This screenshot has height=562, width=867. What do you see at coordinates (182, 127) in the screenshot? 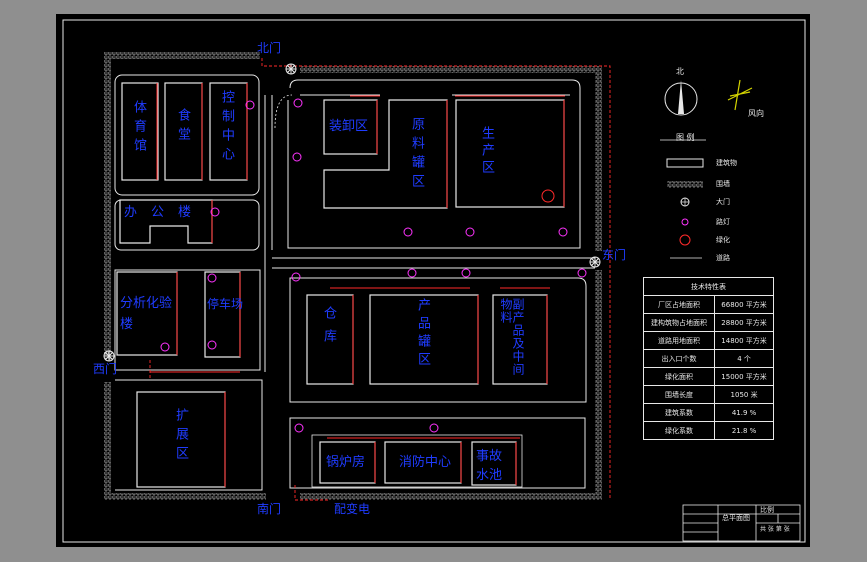
I see `zone-canteen: 食堂` at bounding box center [182, 127].